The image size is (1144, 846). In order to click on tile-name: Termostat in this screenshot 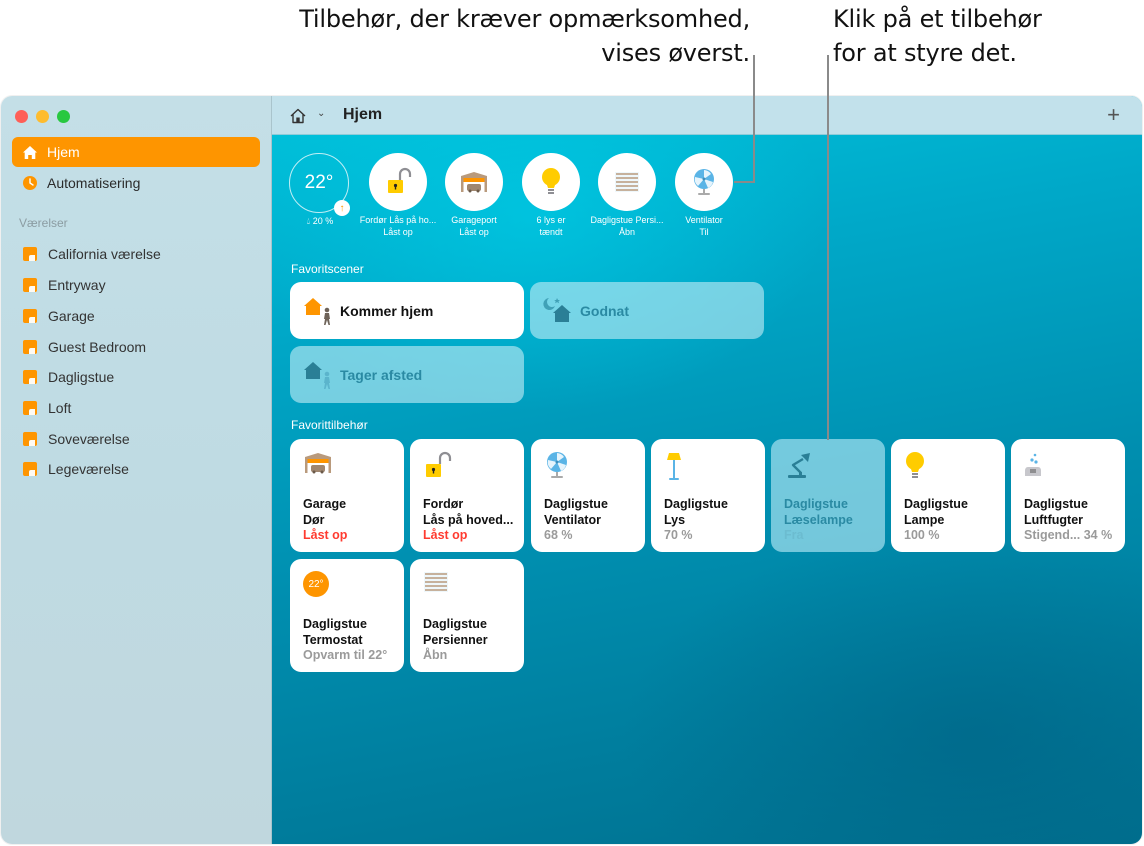, I will do `click(333, 640)`.